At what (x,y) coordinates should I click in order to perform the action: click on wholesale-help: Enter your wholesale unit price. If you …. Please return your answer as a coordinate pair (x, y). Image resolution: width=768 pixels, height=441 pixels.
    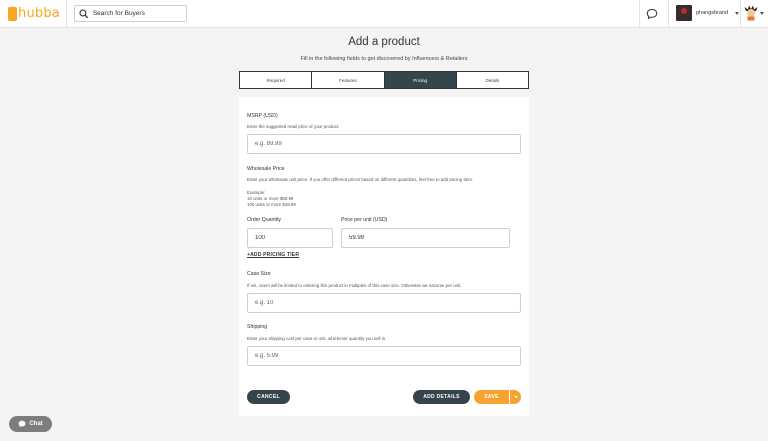
    Looking at the image, I should click on (360, 179).